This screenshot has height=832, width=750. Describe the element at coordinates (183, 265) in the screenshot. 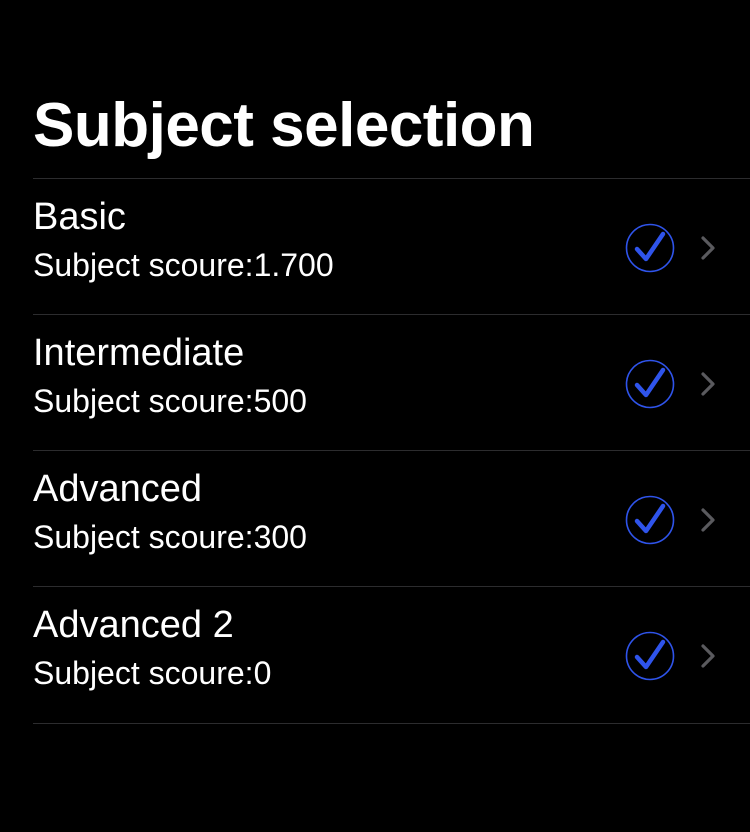

I see `subject-score: Subject scoure:1.700` at that location.